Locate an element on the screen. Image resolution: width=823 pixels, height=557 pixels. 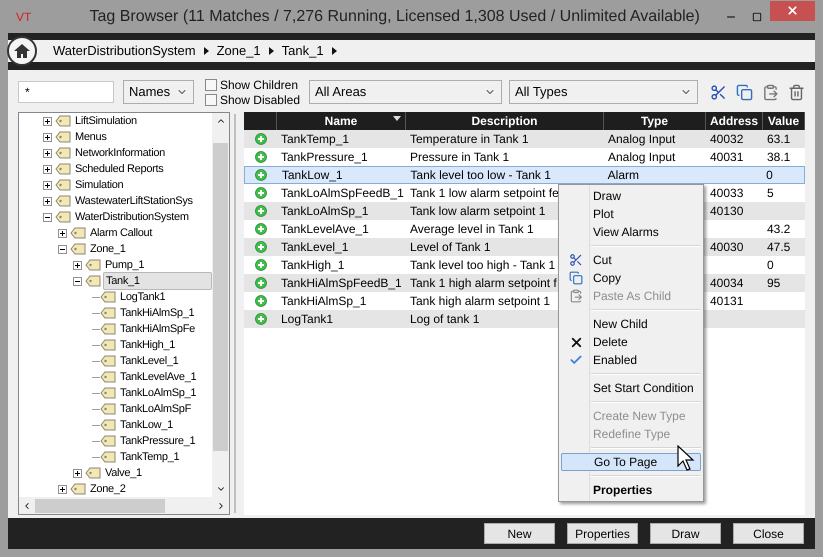
tree-item: Valve_1 is located at coordinates (123, 473).